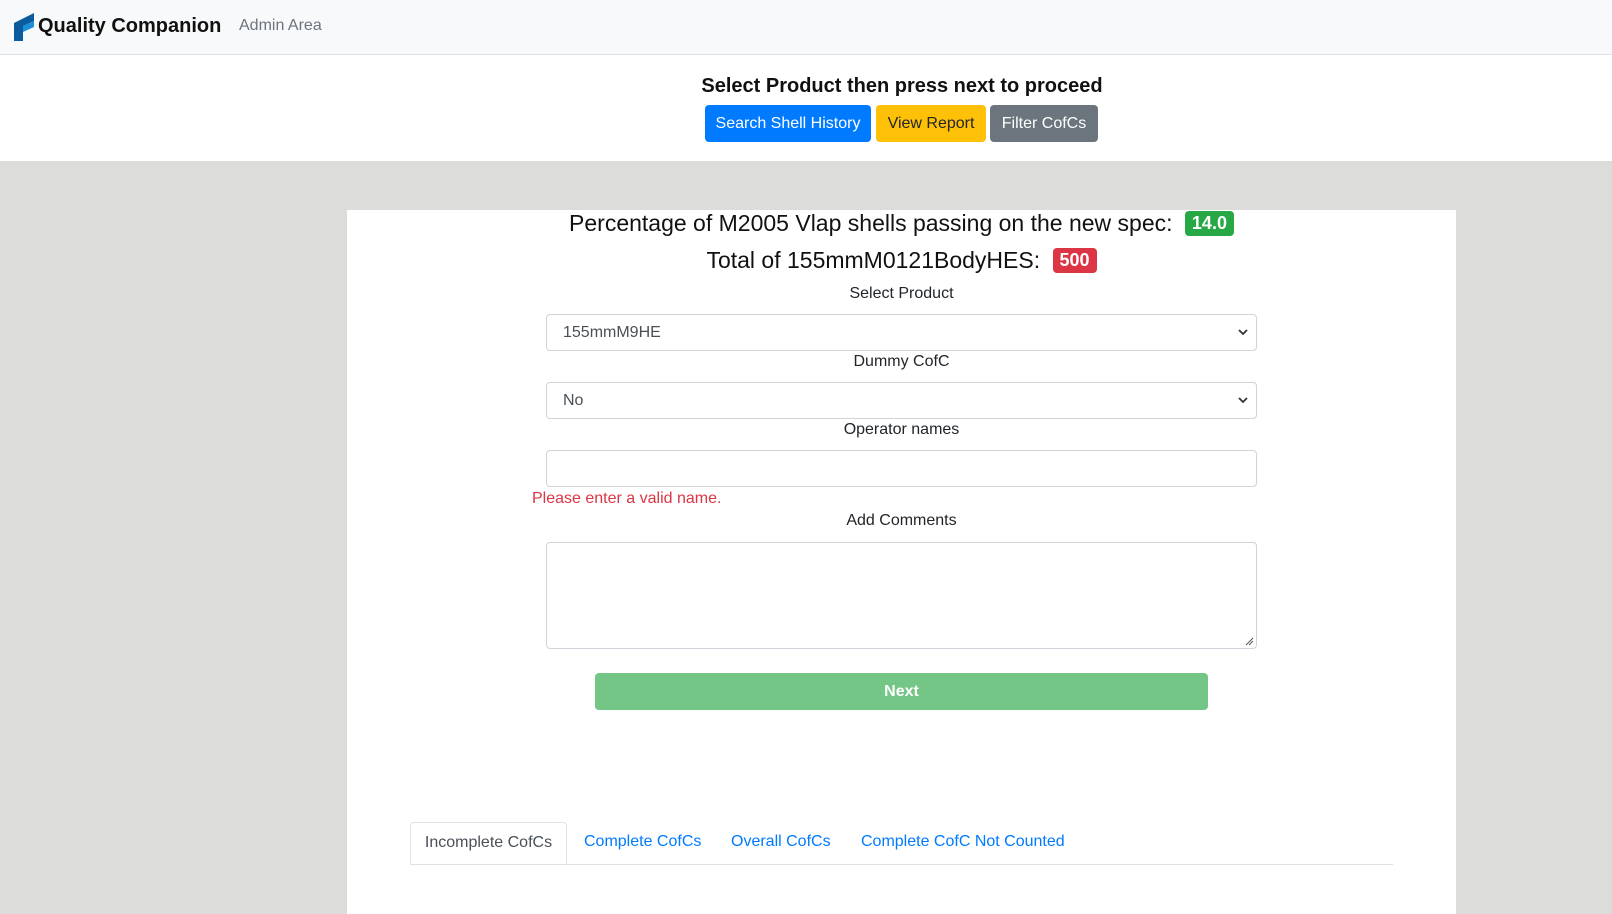  I want to click on select-product-label: Select Product, so click(901, 293).